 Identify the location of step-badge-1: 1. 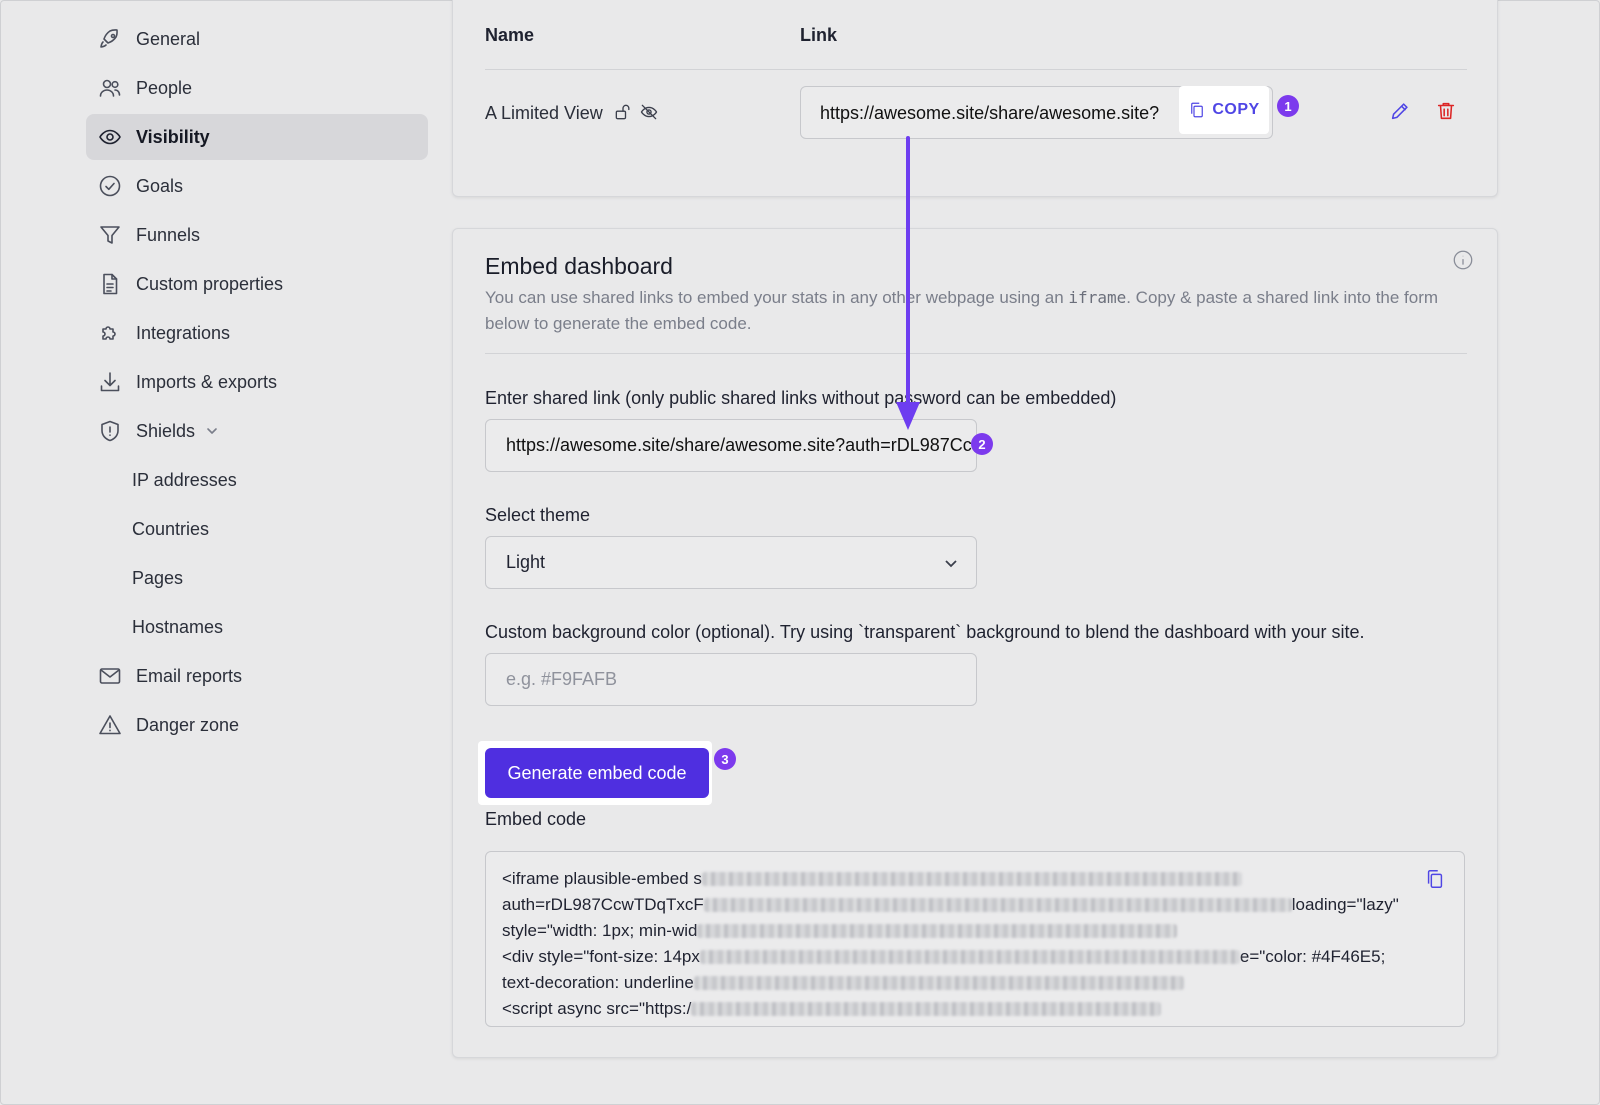
(1288, 106).